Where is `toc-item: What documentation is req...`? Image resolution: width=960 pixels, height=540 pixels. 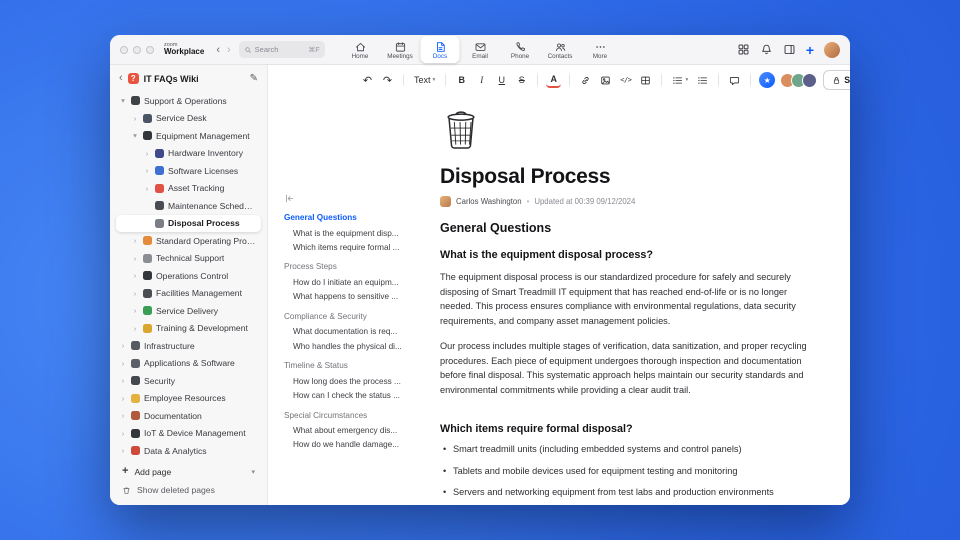
toc-item: What documentation is req... is located at coordinates (348, 332).